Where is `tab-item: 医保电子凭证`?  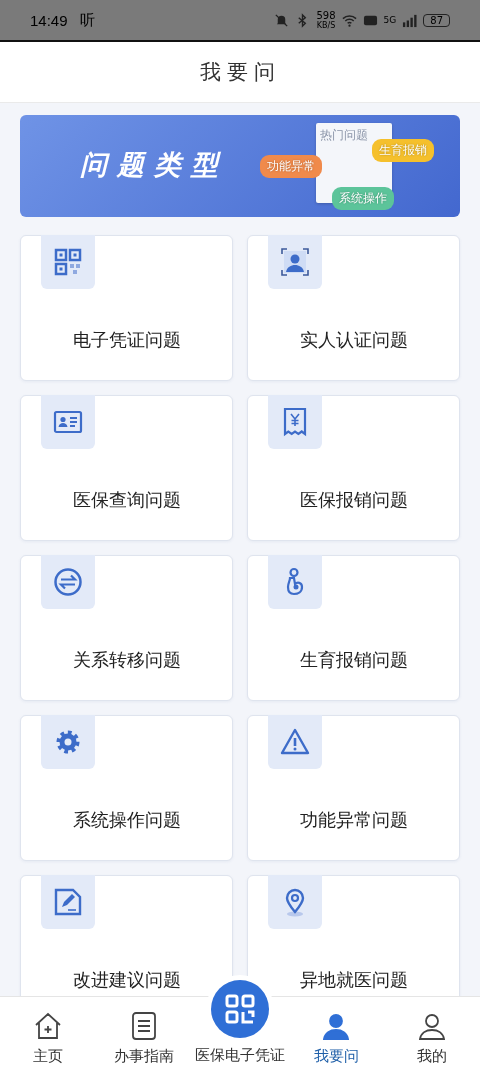 tab-item: 医保电子凭证 is located at coordinates (240, 1055).